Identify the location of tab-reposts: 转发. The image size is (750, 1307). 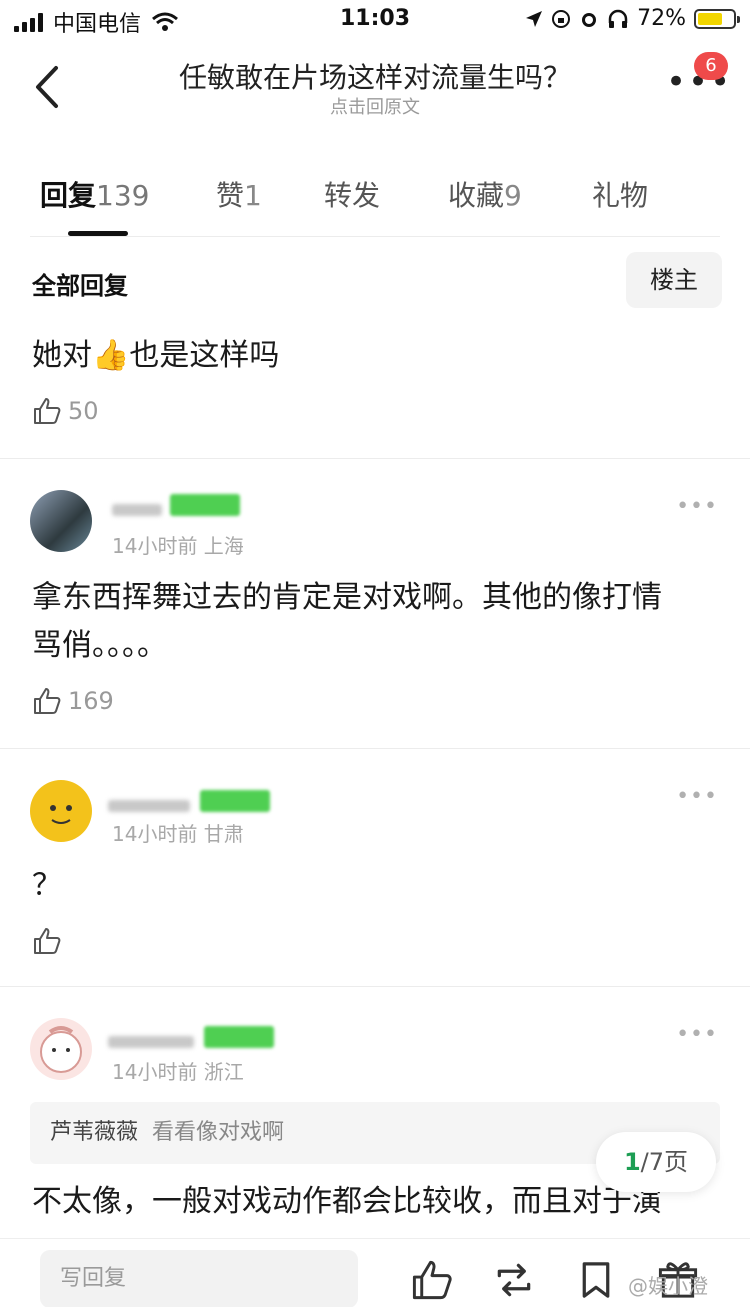
(352, 194).